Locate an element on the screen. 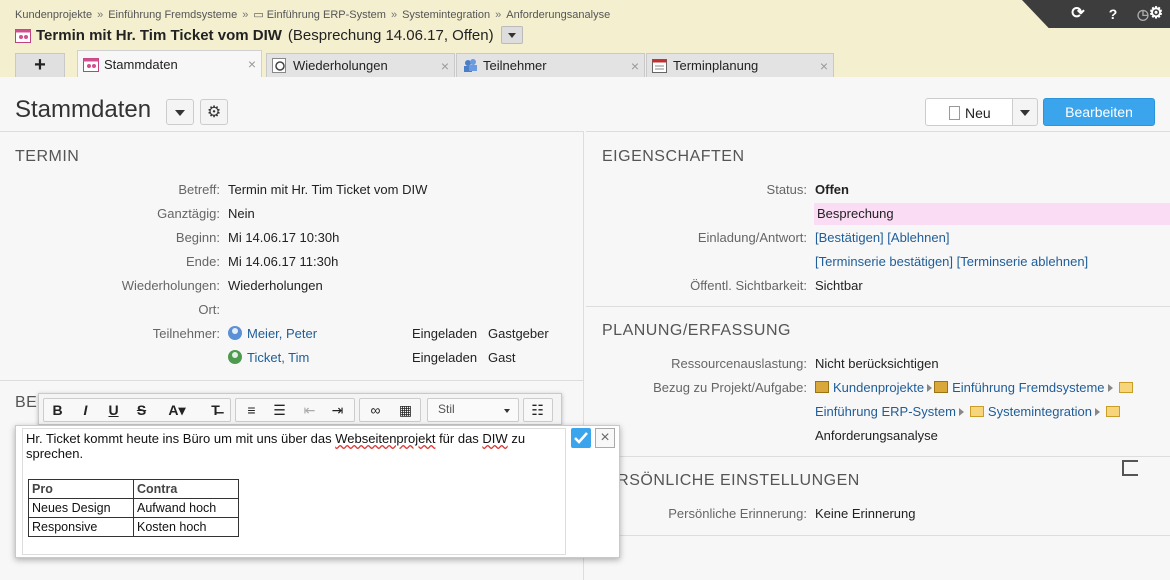  decline-invite-link: [Ablehnen] is located at coordinates (918, 237).